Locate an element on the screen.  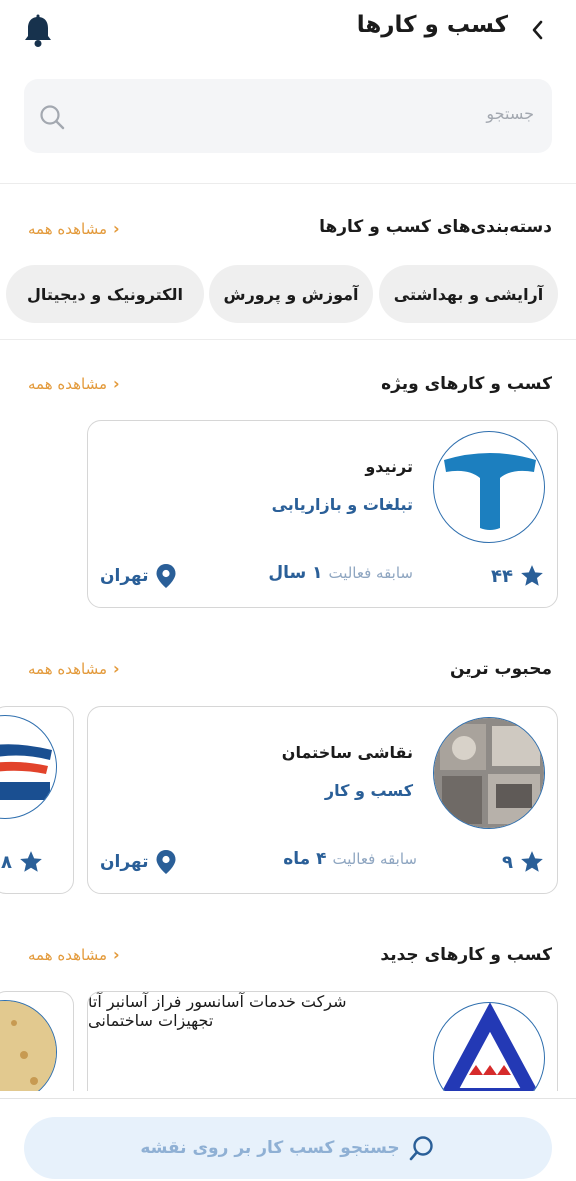
categories-see-all-link: ‹ مشاهده همه is located at coordinates (74, 228).